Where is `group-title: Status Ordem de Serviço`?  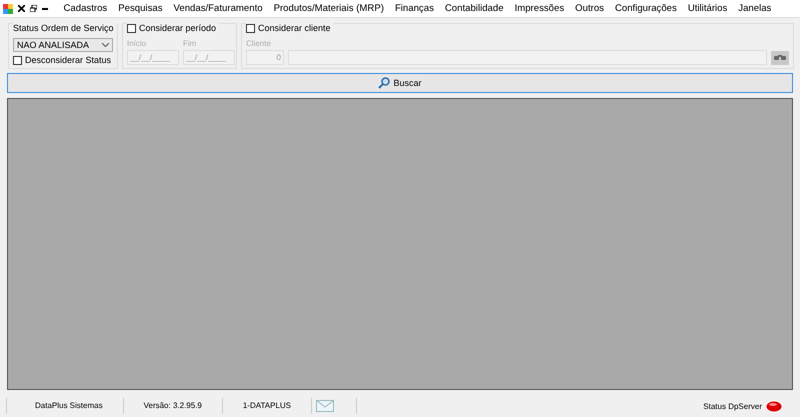
group-title: Status Ordem de Serviço is located at coordinates (65, 28).